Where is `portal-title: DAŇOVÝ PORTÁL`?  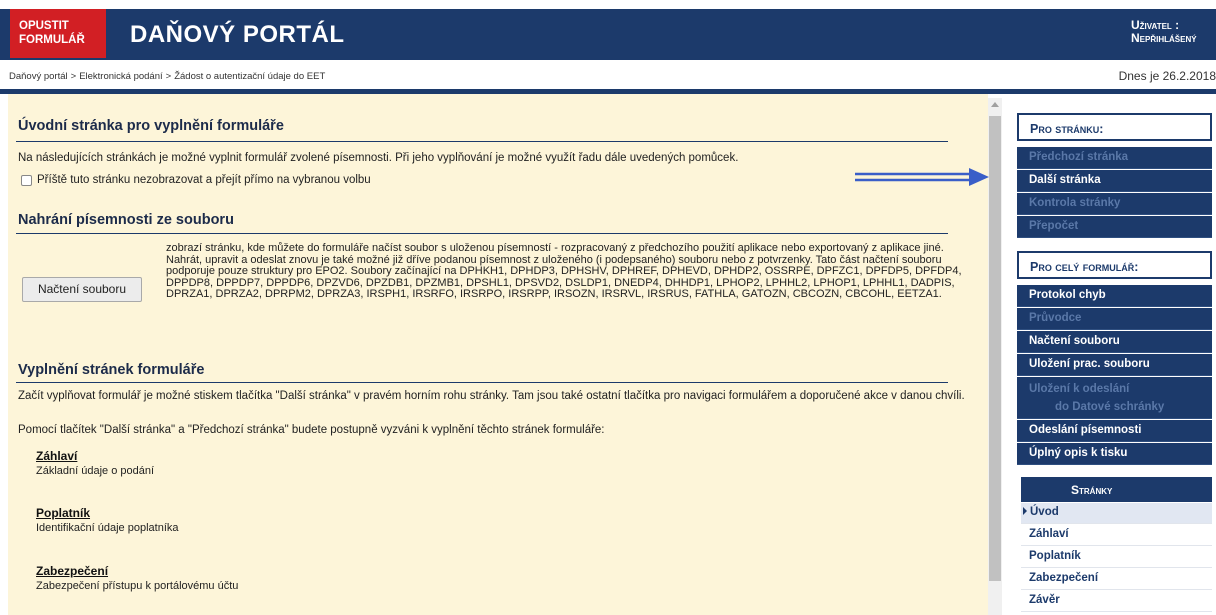 portal-title: DAŇOVÝ PORTÁL is located at coordinates (237, 34).